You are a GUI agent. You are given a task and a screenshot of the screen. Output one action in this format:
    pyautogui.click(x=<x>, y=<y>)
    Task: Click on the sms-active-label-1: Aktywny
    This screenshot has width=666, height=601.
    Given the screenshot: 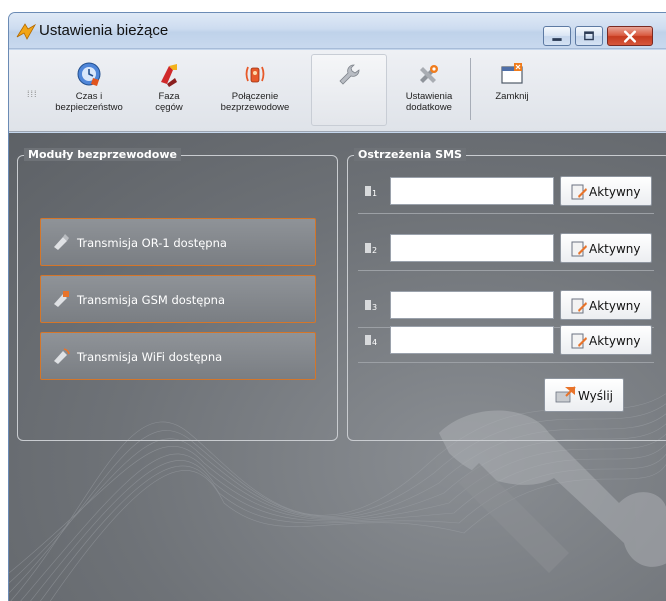 What is the action you would take?
    pyautogui.click(x=615, y=192)
    